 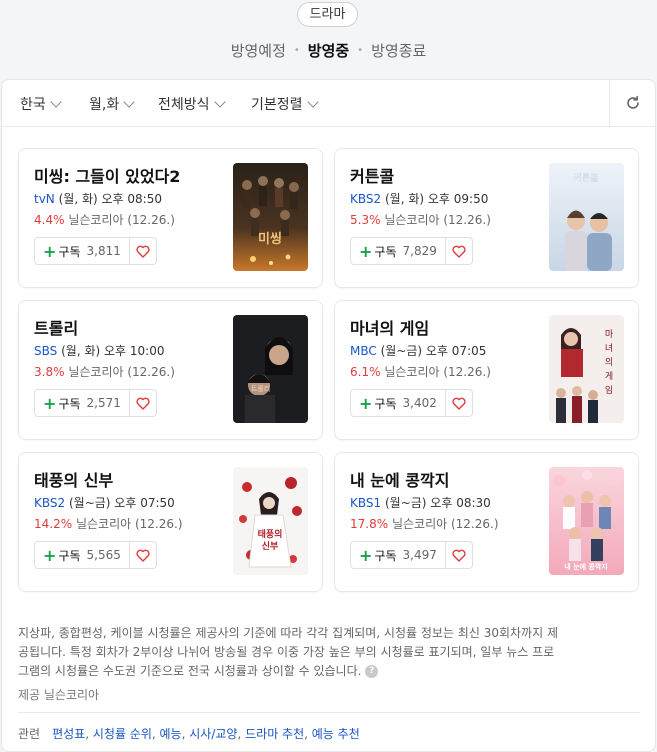 What do you see at coordinates (609, 362) in the screenshot?
I see `svg-text: 의` at bounding box center [609, 362].